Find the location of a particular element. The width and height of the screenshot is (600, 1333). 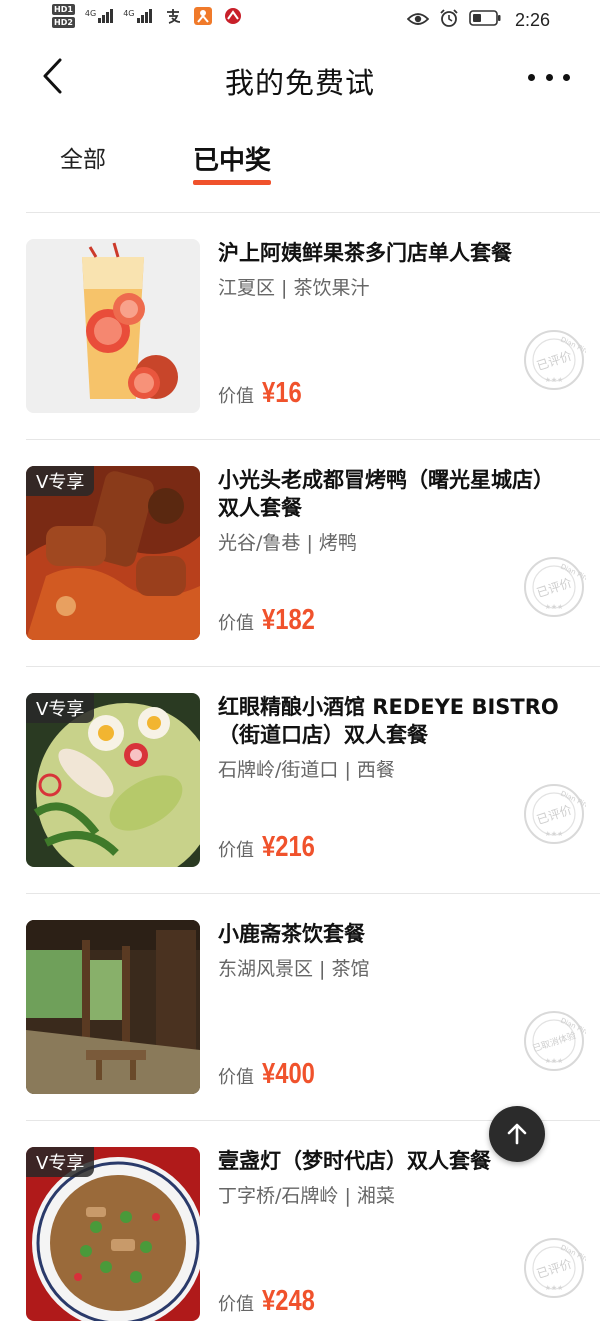

hunan-dish-image: V专享 is located at coordinates (113, 1234).